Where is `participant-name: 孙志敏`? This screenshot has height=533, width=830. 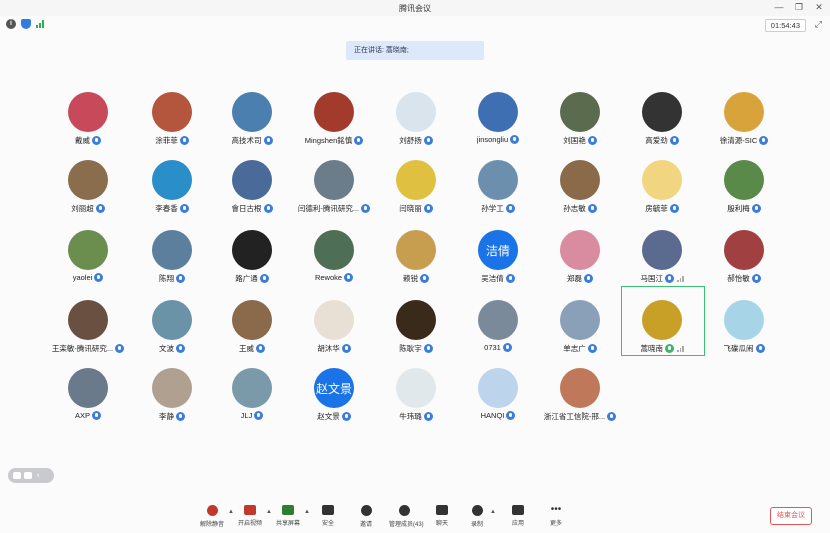 participant-name: 孙志敏 is located at coordinates (574, 208).